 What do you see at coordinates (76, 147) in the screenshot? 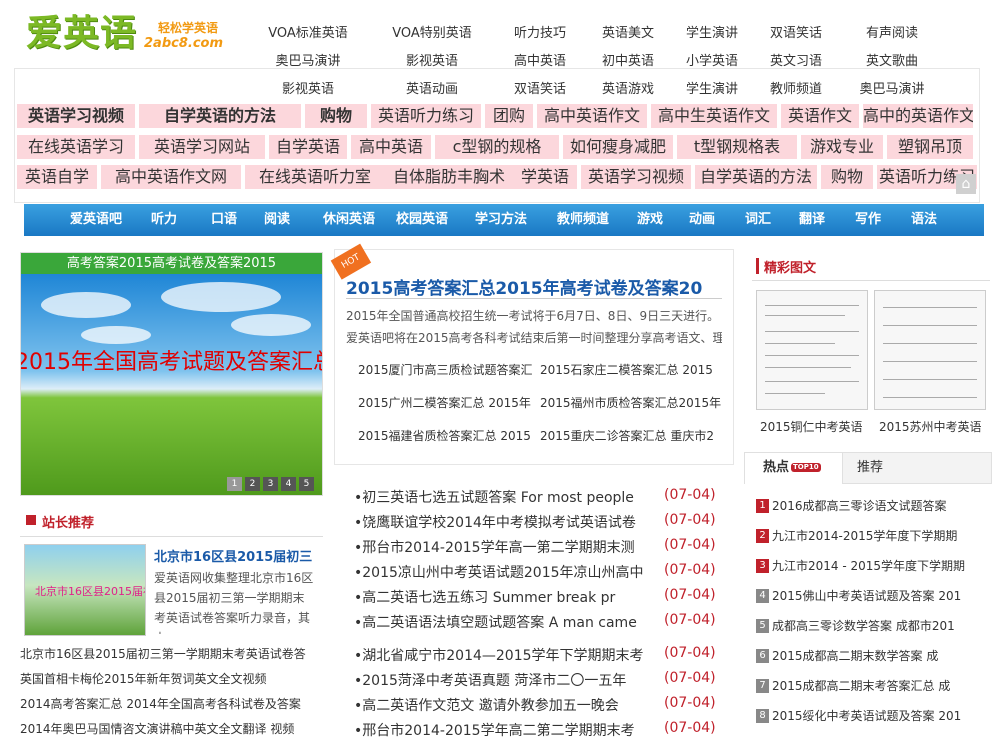
I see `keyword-link: 在线英语学习` at bounding box center [76, 147].